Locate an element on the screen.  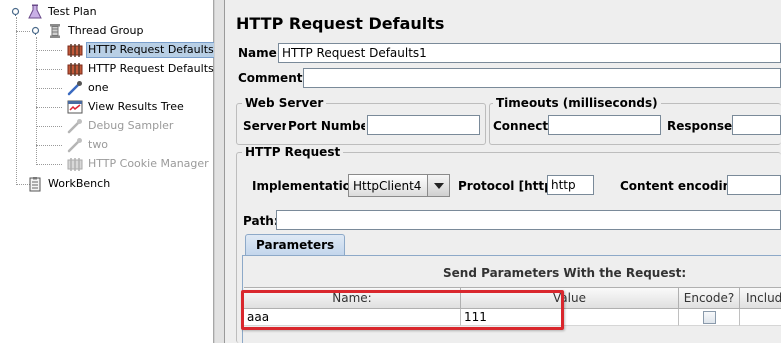
tree-node-view-results-tree: View Results Tree is located at coordinates (126, 107).